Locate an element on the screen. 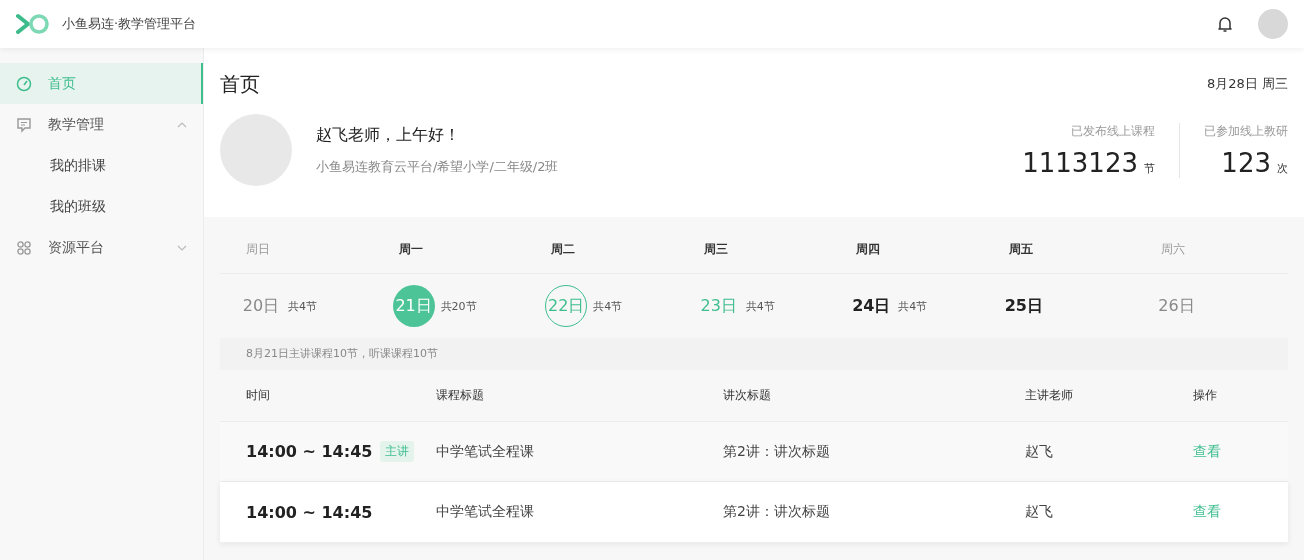 The image size is (1304, 560). date-button: 24日 is located at coordinates (871, 306).